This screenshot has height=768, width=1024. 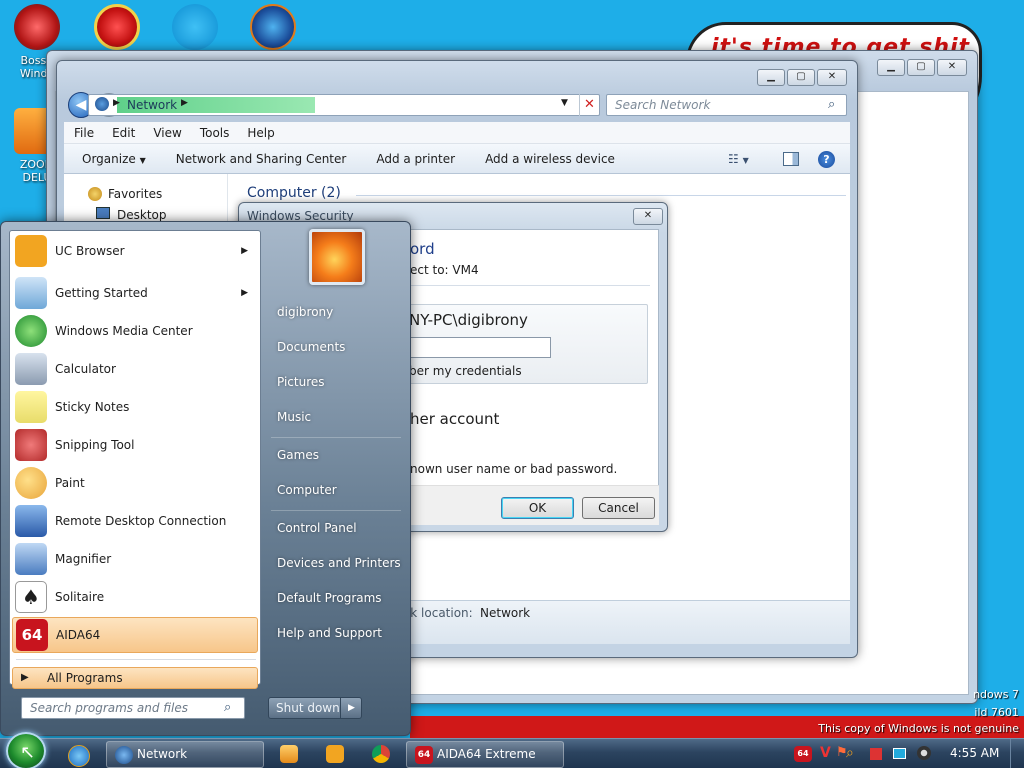 I want to click on start-item-documents: Documents, so click(x=311, y=347).